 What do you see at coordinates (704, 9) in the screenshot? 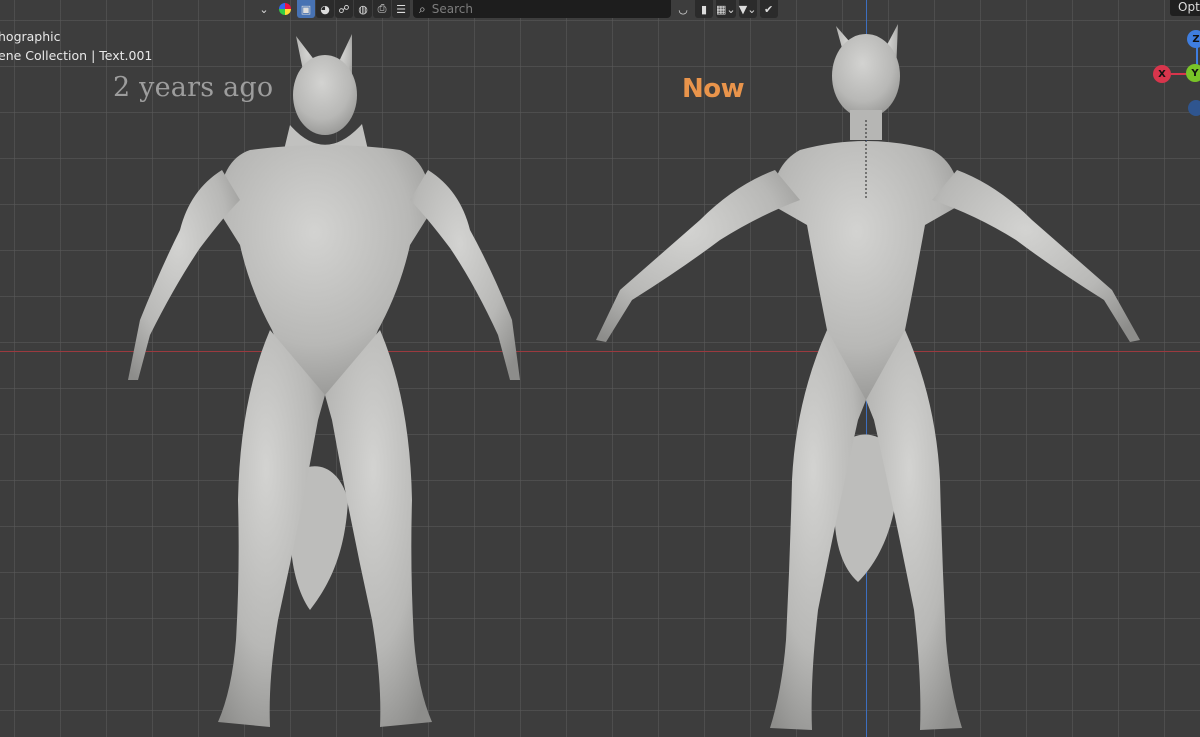
I see `bookmark-icon: ▮` at bounding box center [704, 9].